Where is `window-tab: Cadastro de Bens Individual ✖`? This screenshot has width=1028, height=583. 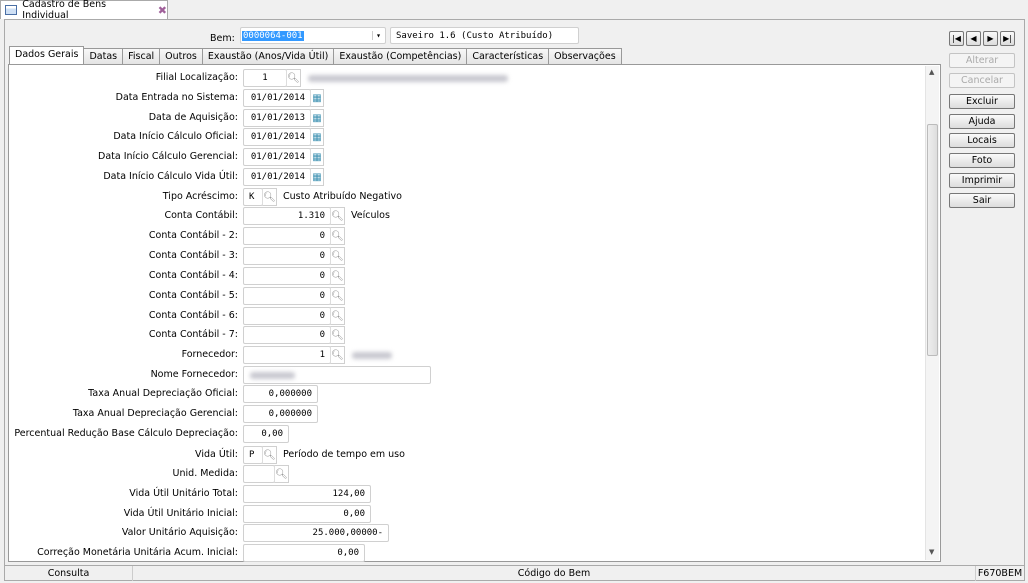
window-tab: Cadastro de Bens Individual ✖ is located at coordinates (84, 10).